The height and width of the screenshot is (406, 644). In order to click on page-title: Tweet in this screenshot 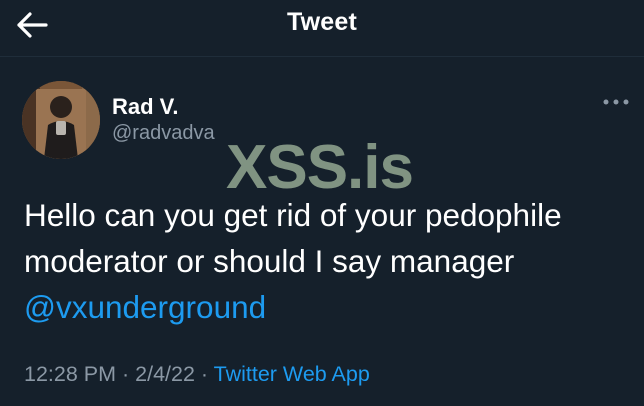, I will do `click(322, 22)`.